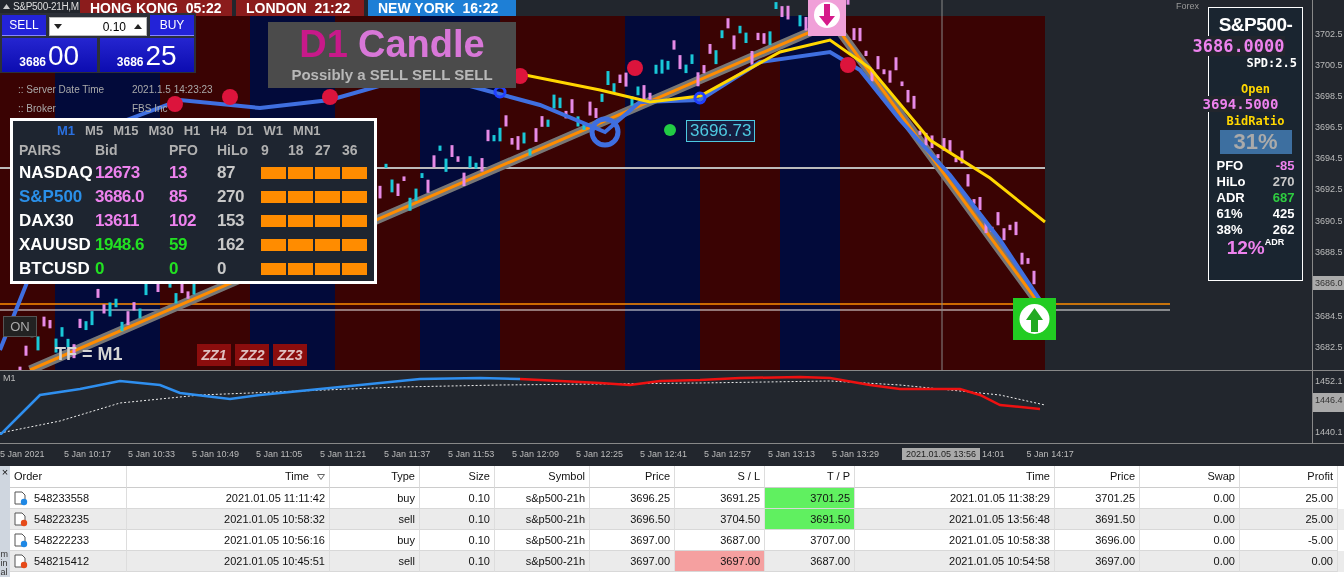  What do you see at coordinates (993, 454) in the screenshot?
I see `time-tick: 14:01` at bounding box center [993, 454].